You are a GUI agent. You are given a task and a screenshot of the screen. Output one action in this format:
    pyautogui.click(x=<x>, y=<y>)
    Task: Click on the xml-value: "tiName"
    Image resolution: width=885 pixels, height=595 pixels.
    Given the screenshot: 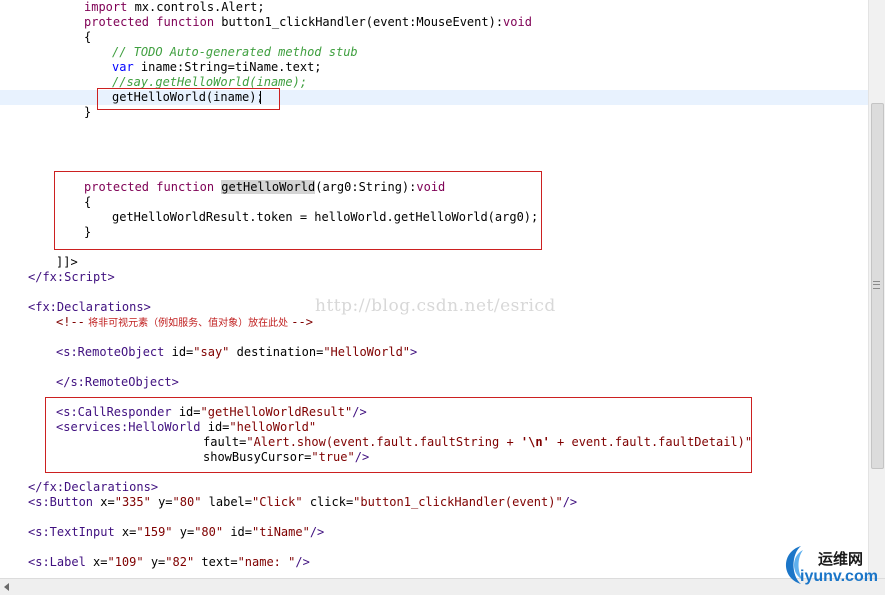 What is the action you would take?
    pyautogui.click(x=281, y=532)
    